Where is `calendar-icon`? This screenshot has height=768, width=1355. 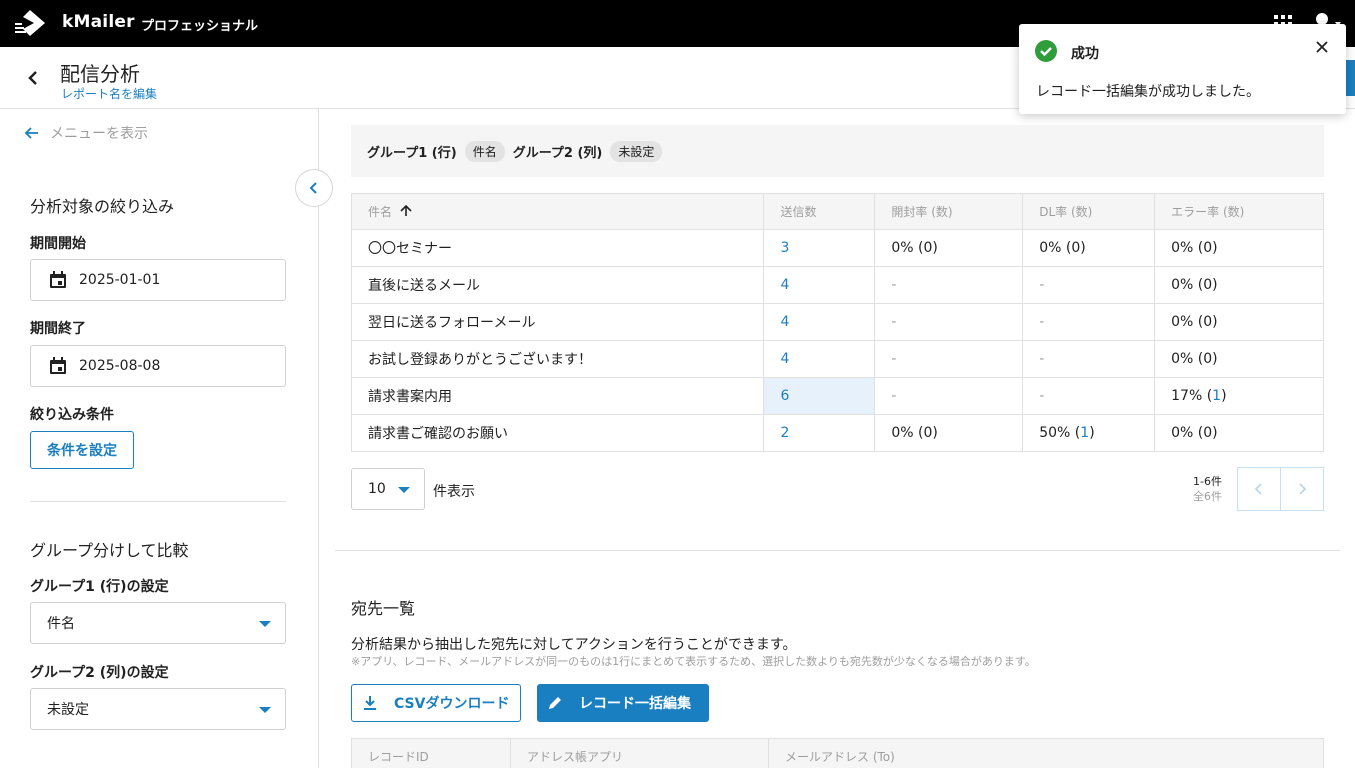
calendar-icon is located at coordinates (58, 279).